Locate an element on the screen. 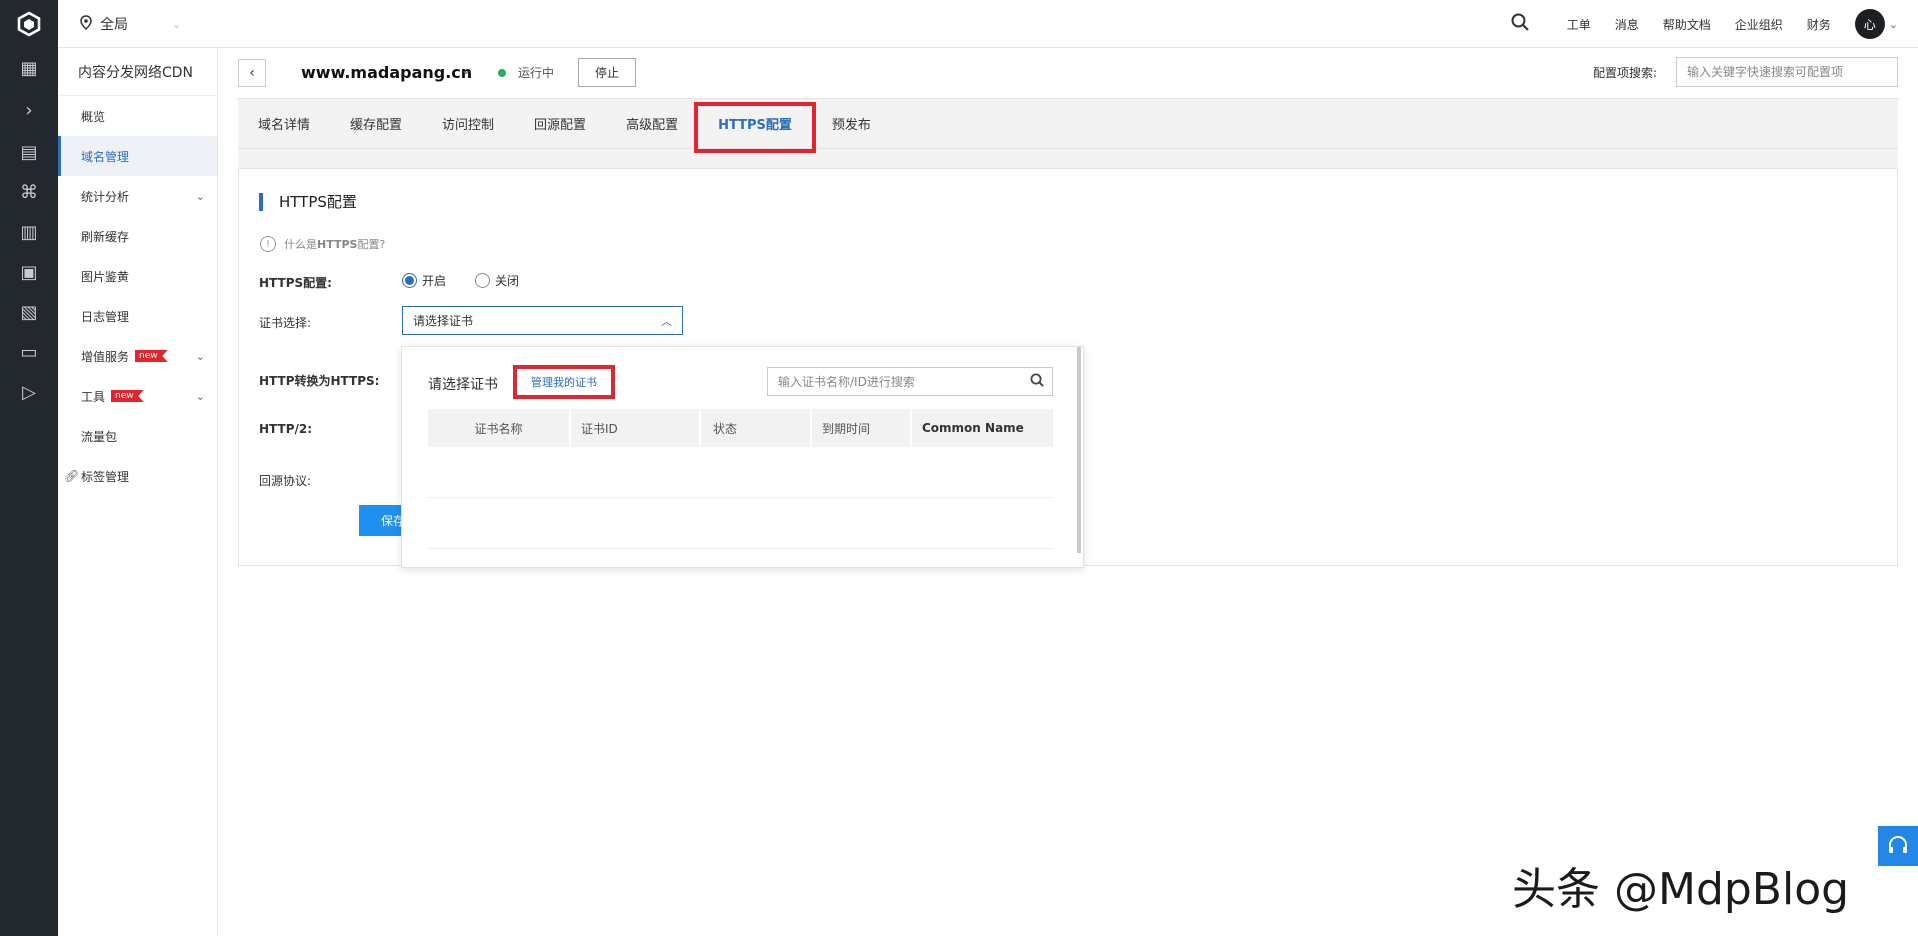 The width and height of the screenshot is (1918, 936). radio-on: 开启 is located at coordinates (424, 280).